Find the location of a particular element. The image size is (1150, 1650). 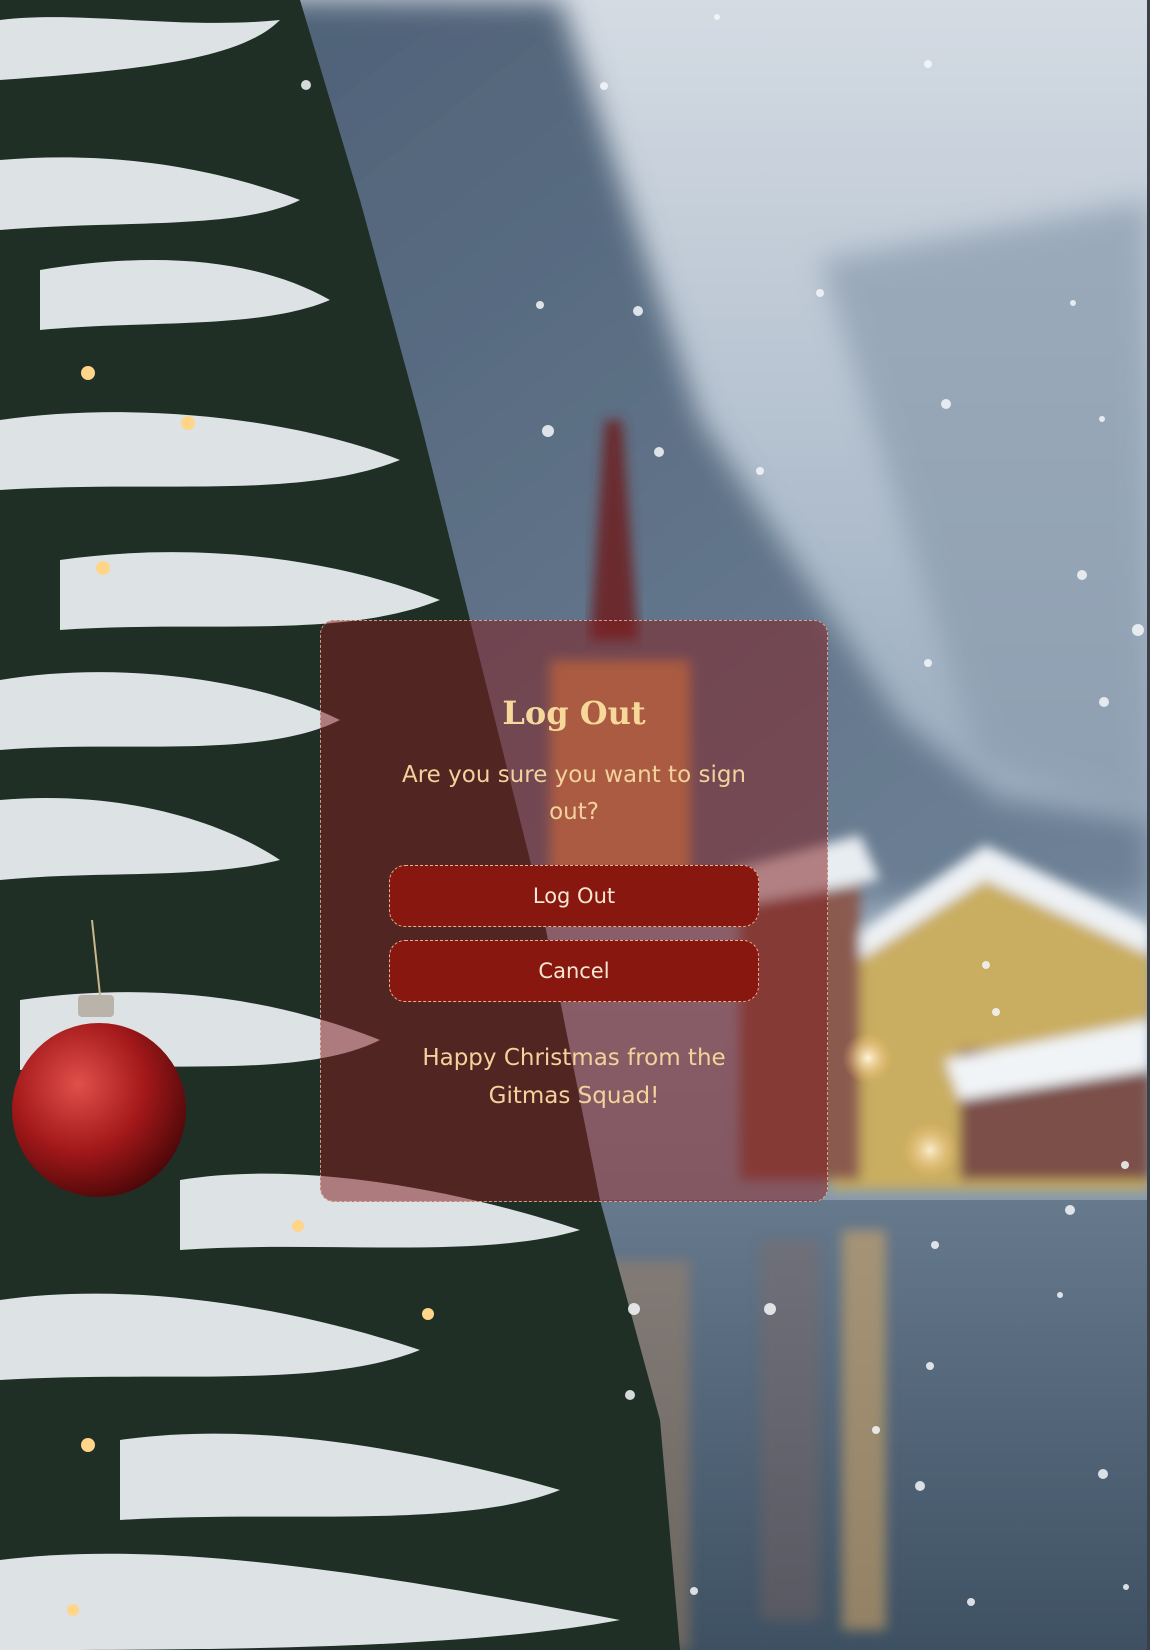

logout-button: Log Out is located at coordinates (574, 896).